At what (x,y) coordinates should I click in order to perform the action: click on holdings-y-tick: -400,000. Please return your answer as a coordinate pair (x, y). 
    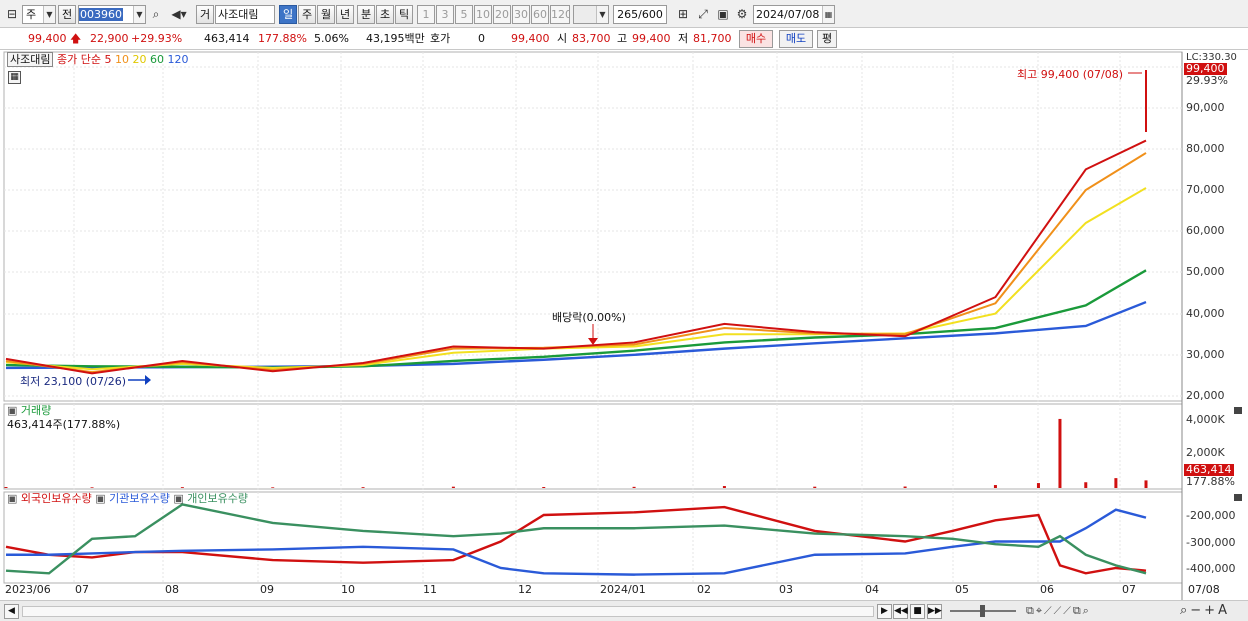
    Looking at the image, I should click on (1211, 568).